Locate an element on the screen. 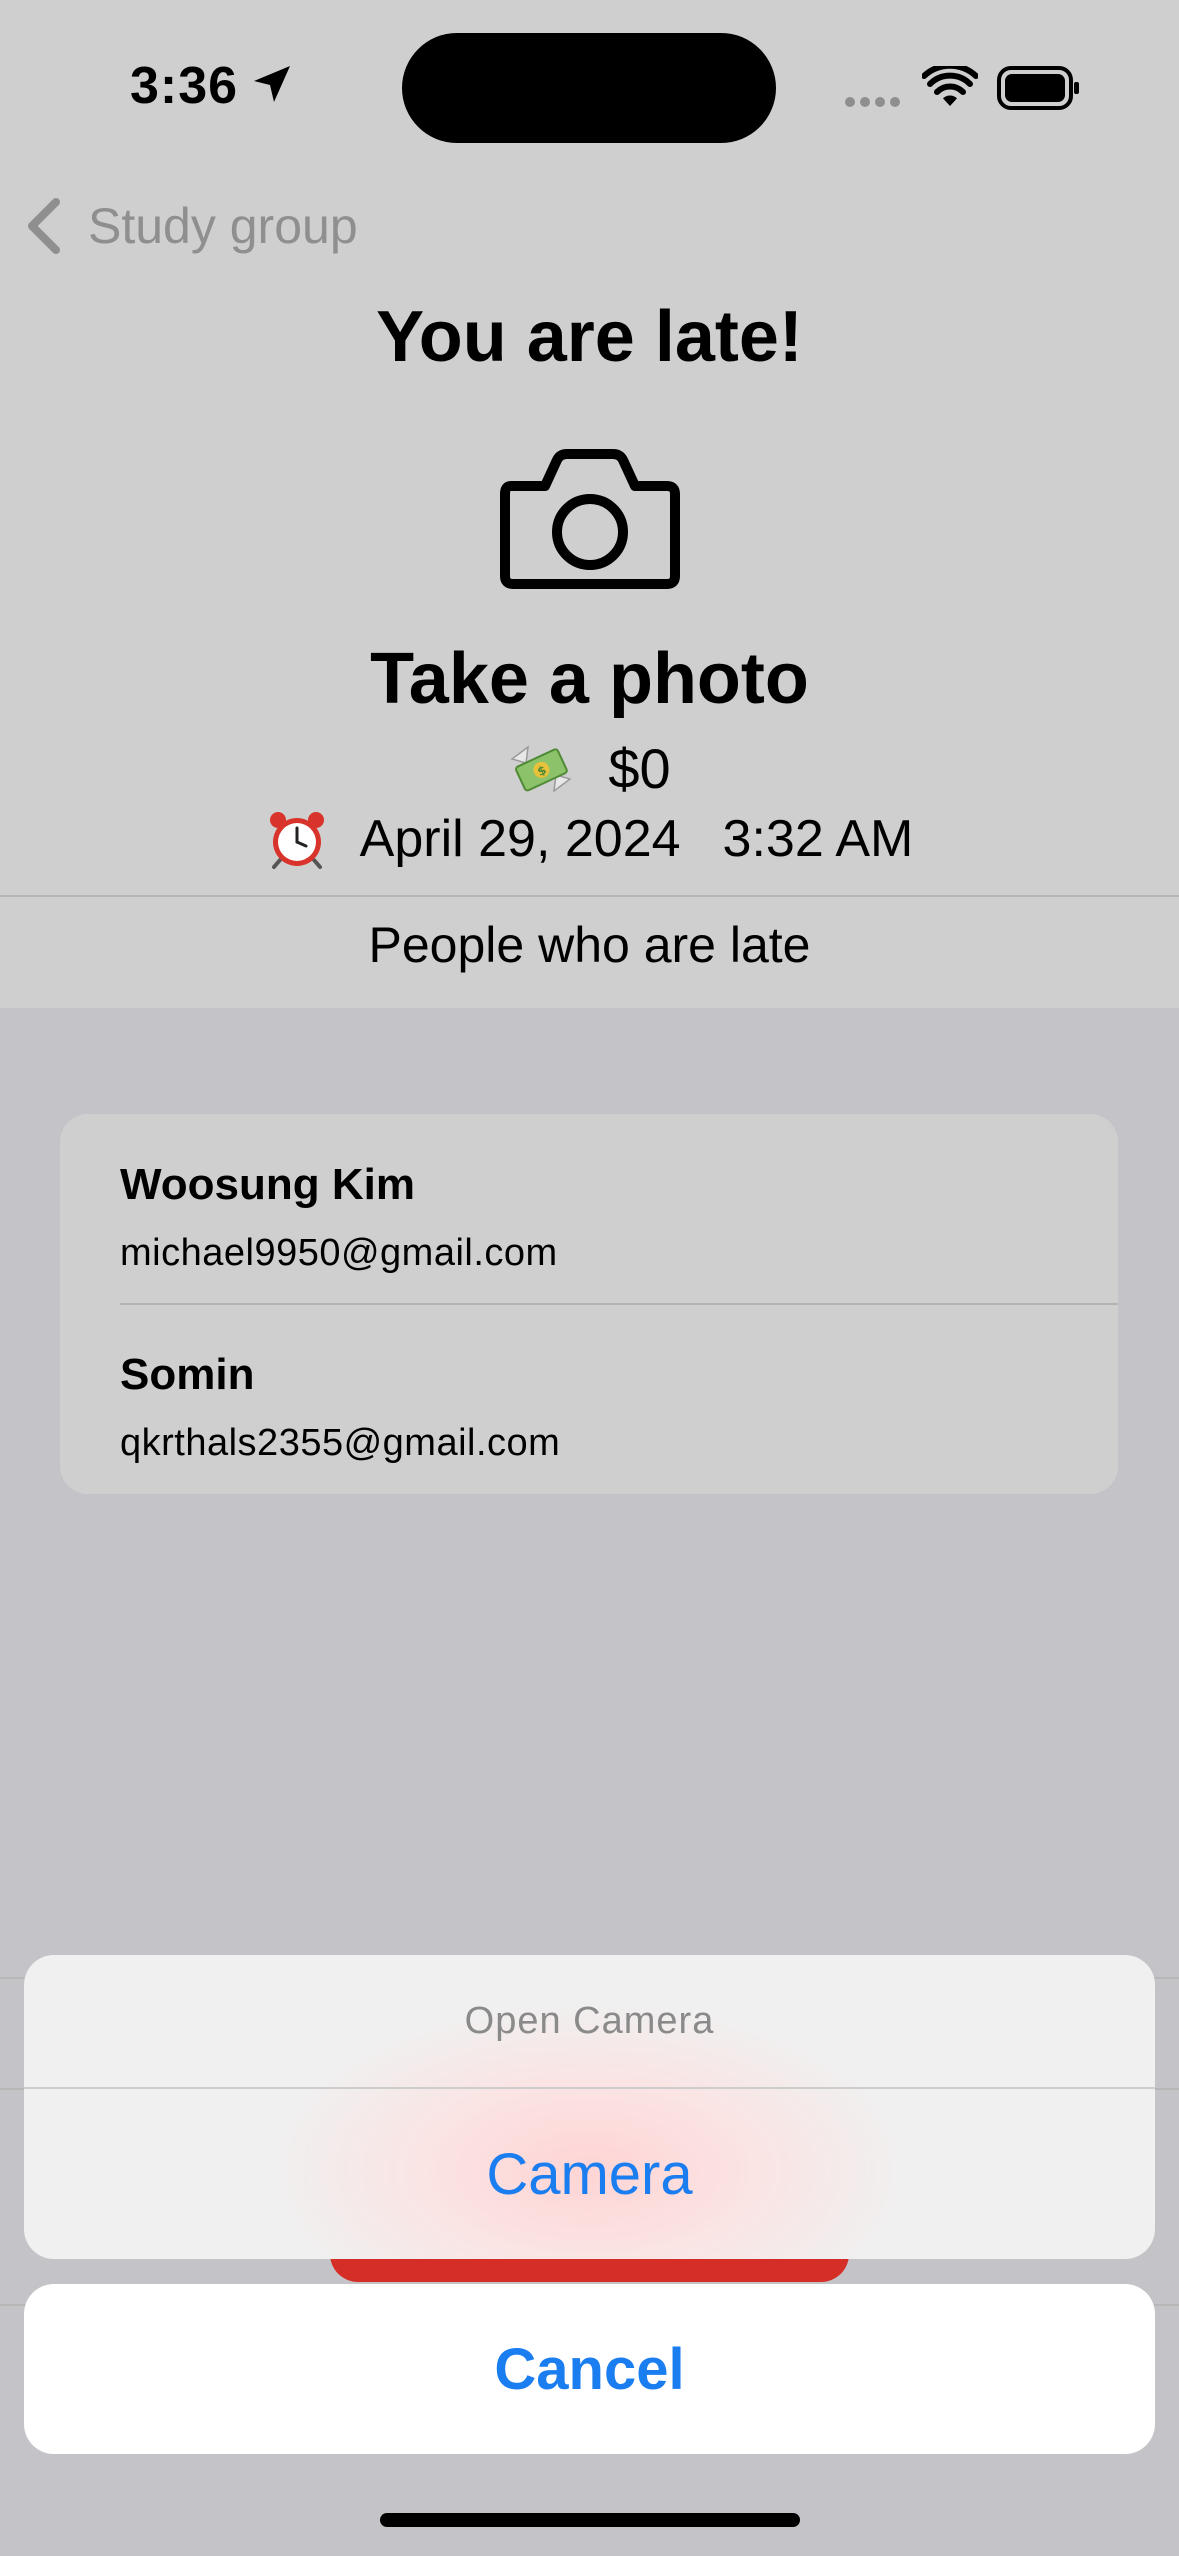 This screenshot has height=2556, width=1179. person-name: Woosung Kim is located at coordinates (267, 1184).